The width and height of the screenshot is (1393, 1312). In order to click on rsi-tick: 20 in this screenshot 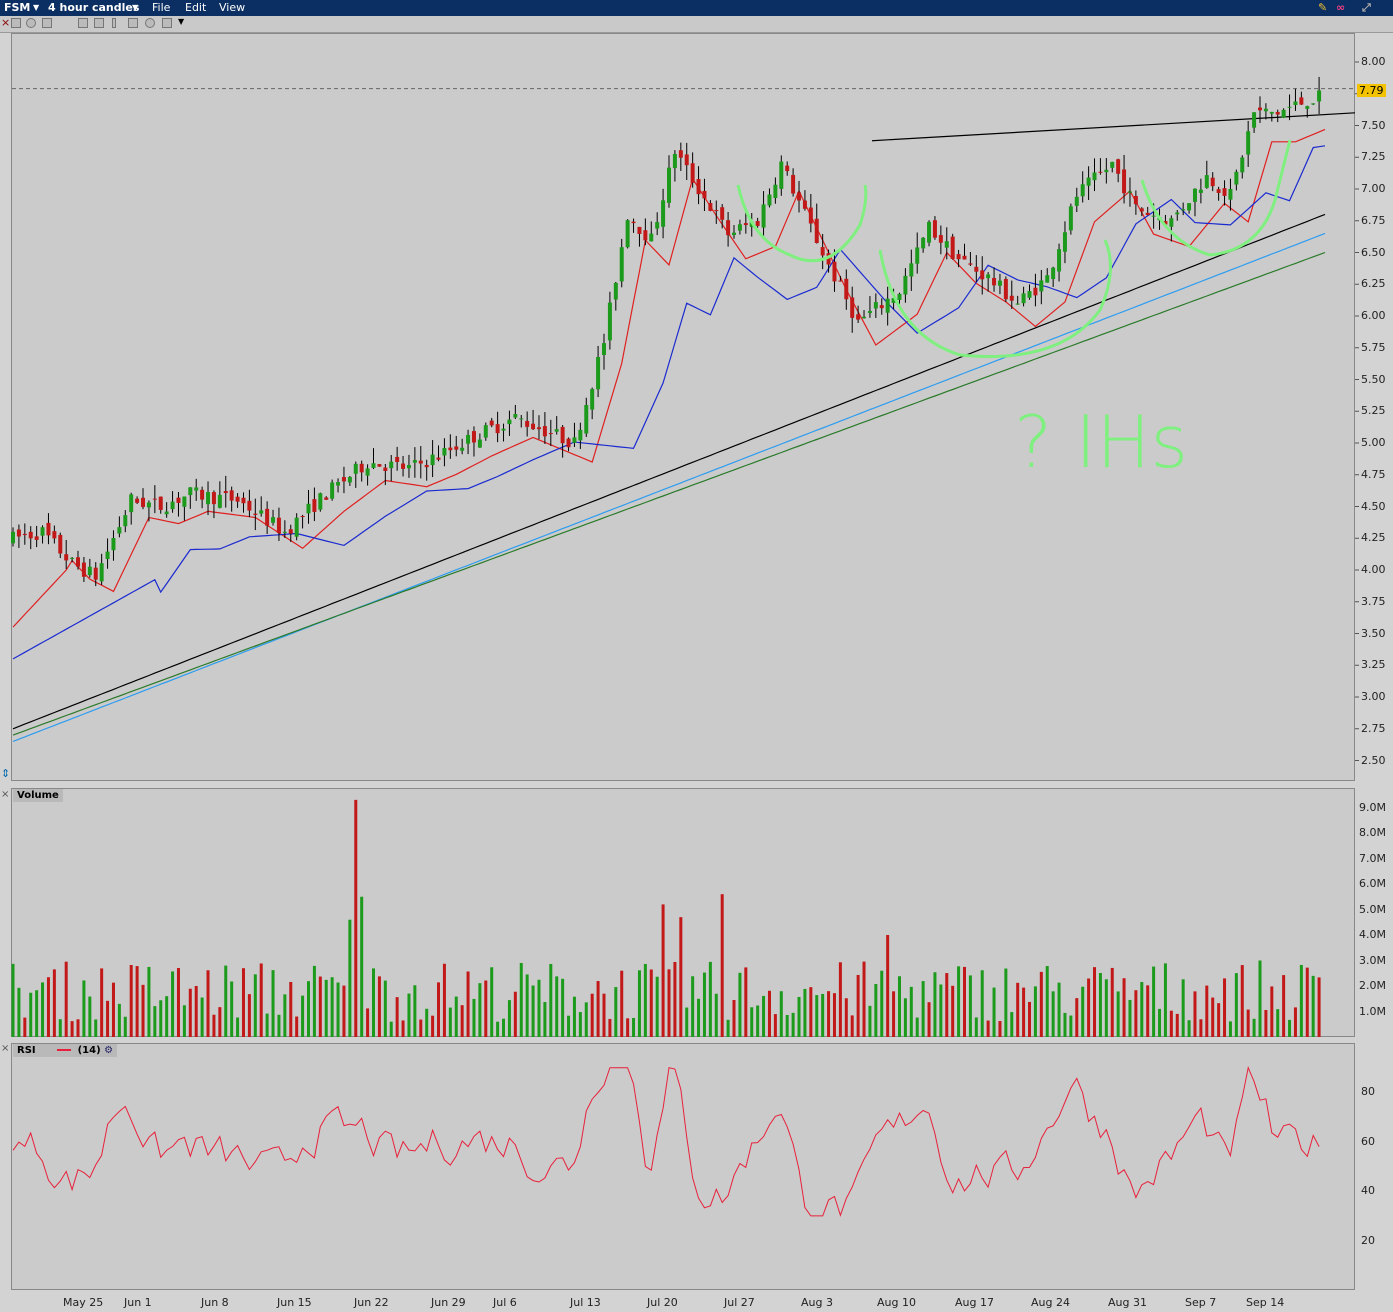, I will do `click(1368, 1240)`.